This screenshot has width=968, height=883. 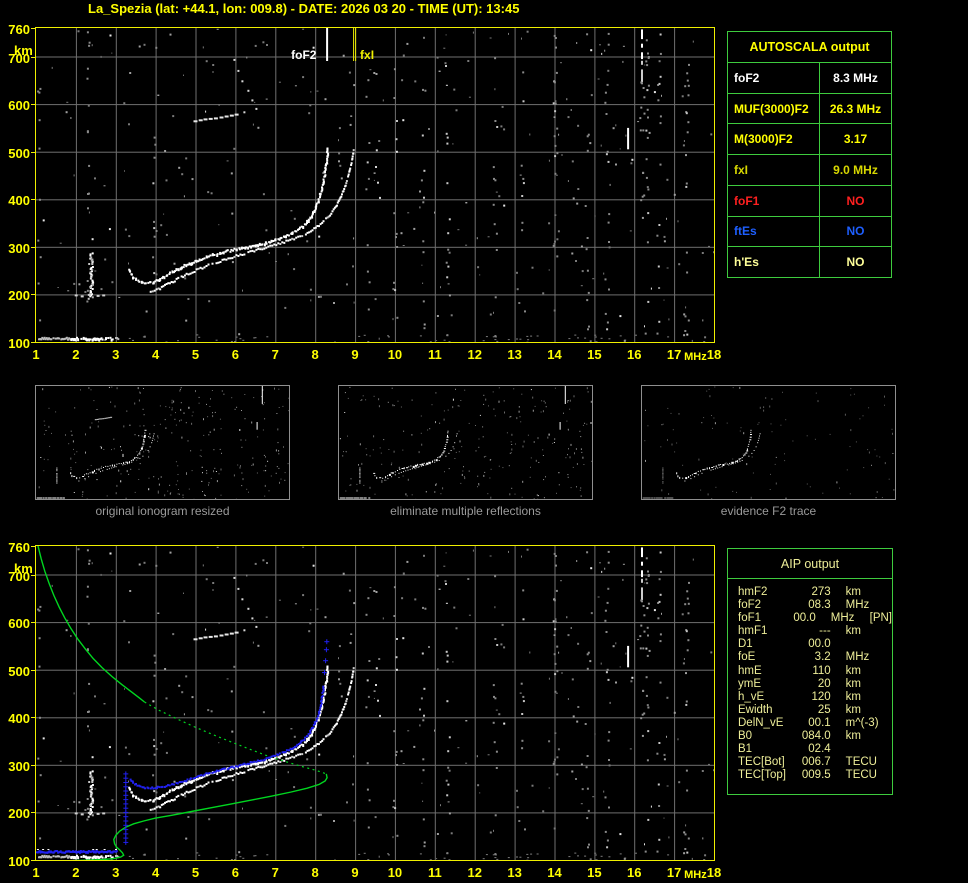 What do you see at coordinates (465, 443) in the screenshot?
I see `thumbnail-eliminate-reflections` at bounding box center [465, 443].